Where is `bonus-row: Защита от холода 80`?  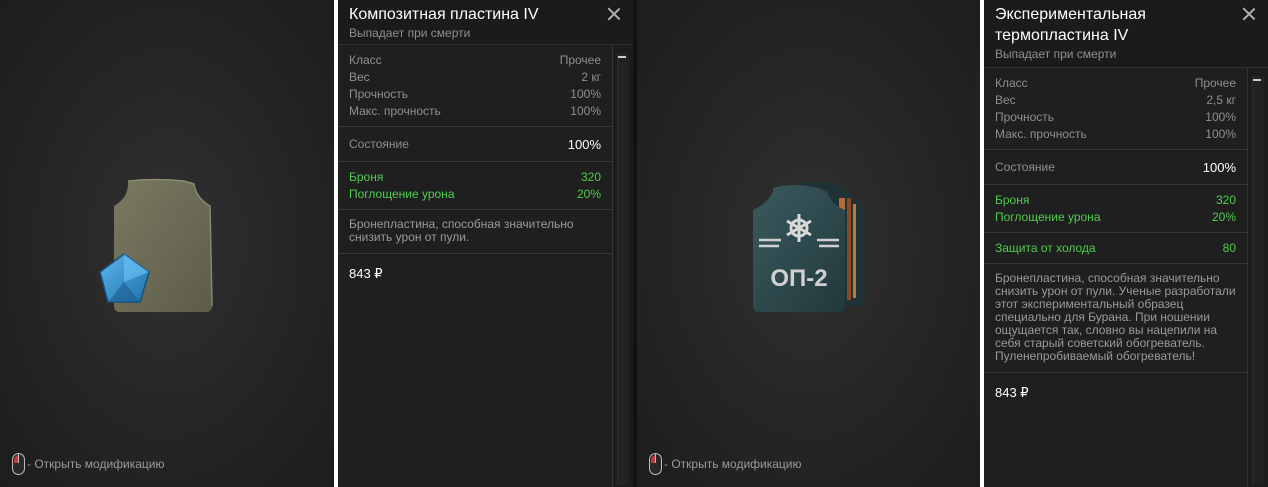 bonus-row: Защита от холода 80 is located at coordinates (1115, 248).